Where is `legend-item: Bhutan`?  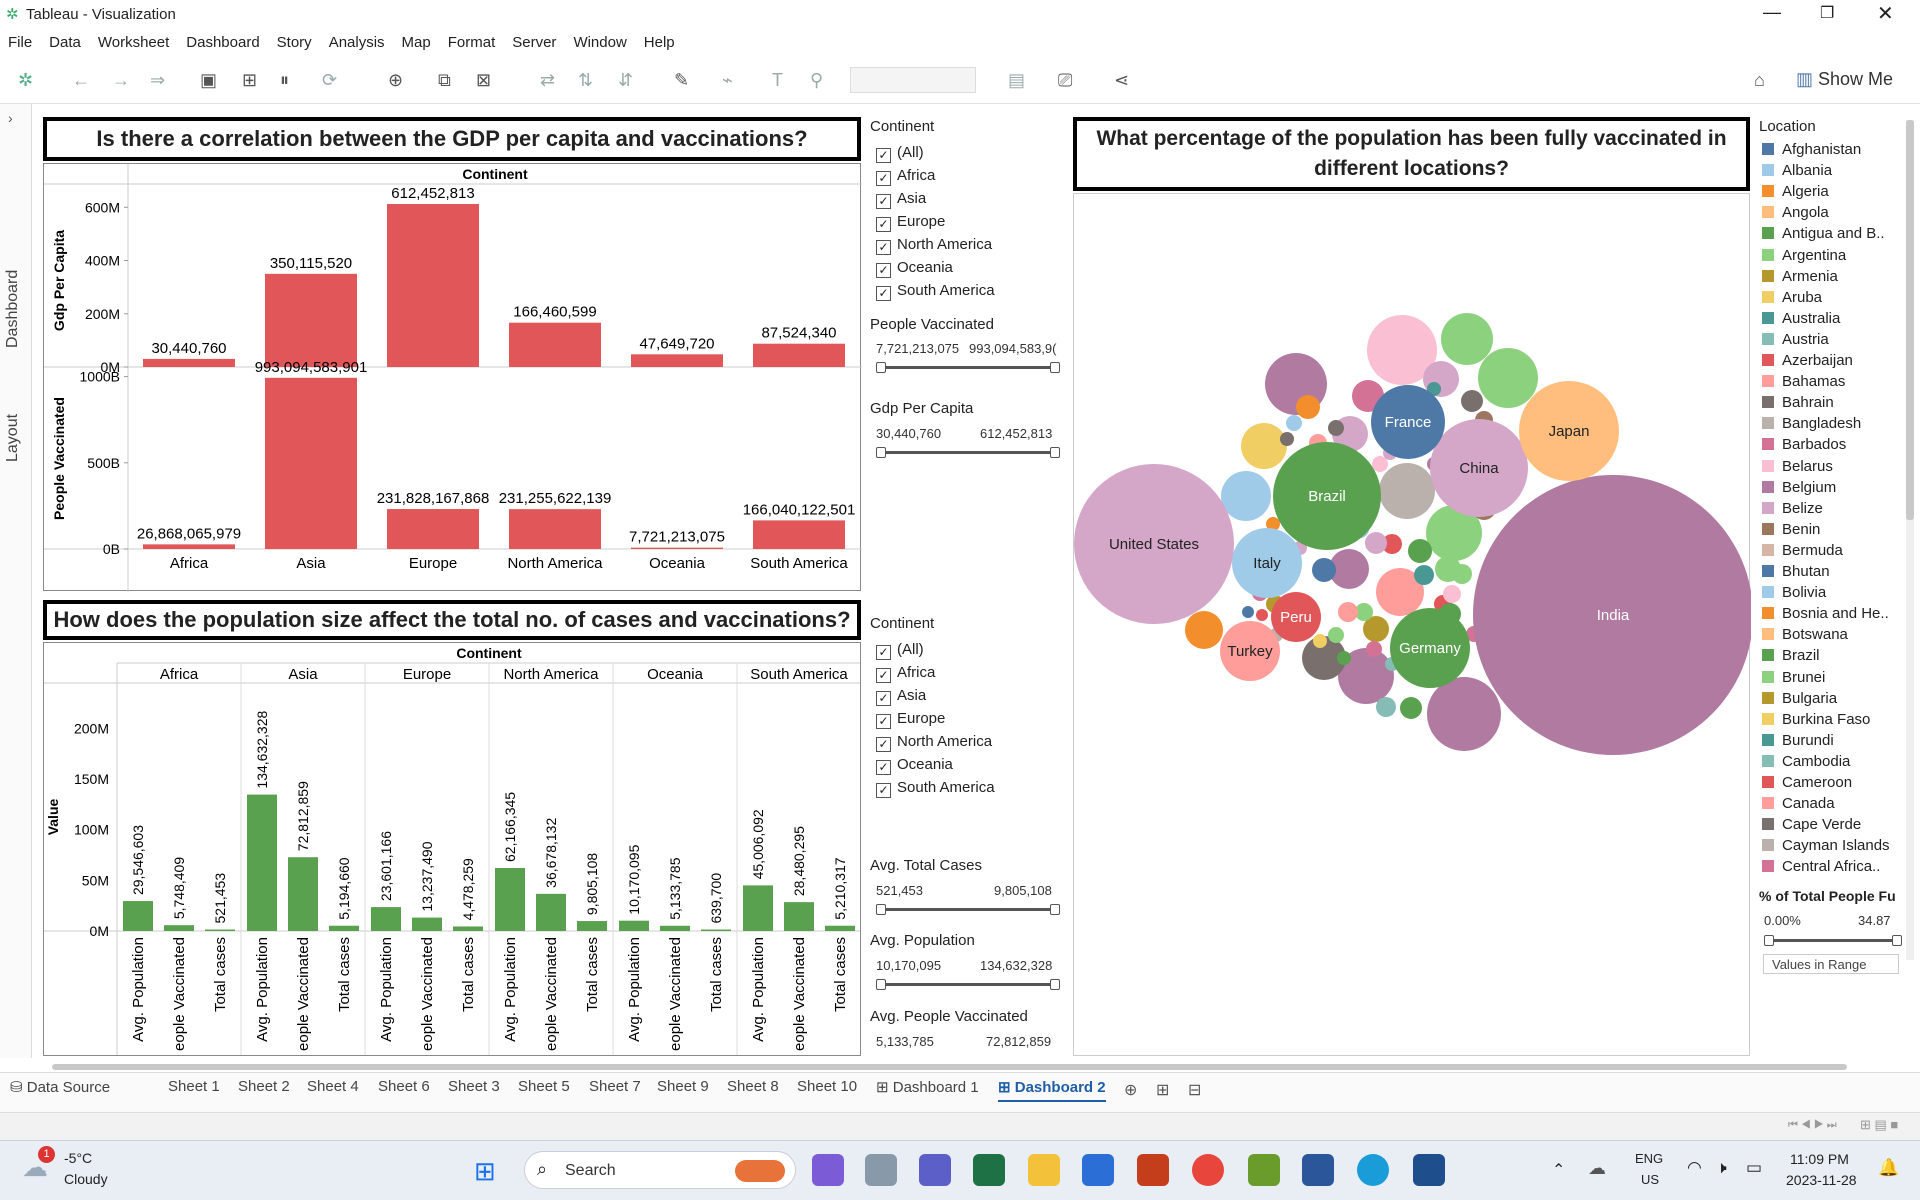
legend-item: Bhutan is located at coordinates (1796, 571).